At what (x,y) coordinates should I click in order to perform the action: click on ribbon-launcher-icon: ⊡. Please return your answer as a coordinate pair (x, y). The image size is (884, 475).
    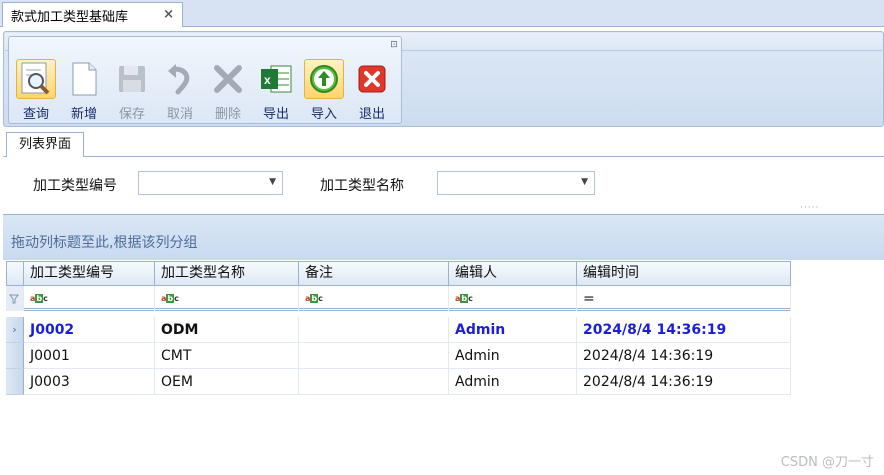
    Looking at the image, I should click on (394, 45).